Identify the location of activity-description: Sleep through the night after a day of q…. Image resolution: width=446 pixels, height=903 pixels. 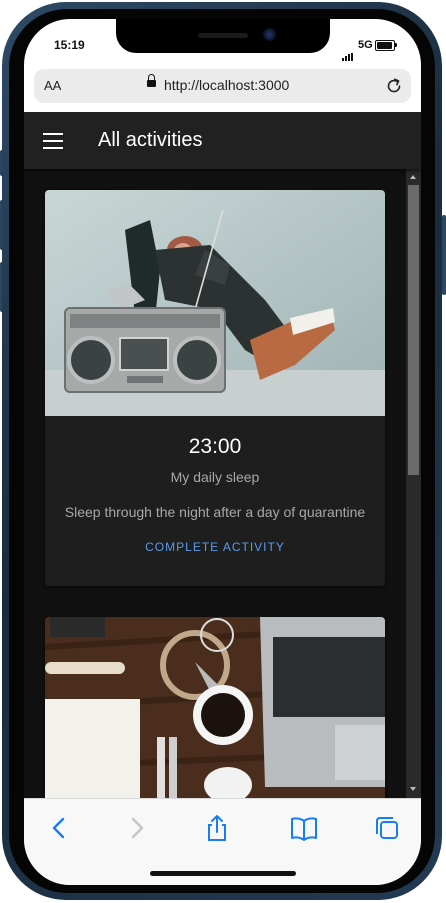
(215, 512).